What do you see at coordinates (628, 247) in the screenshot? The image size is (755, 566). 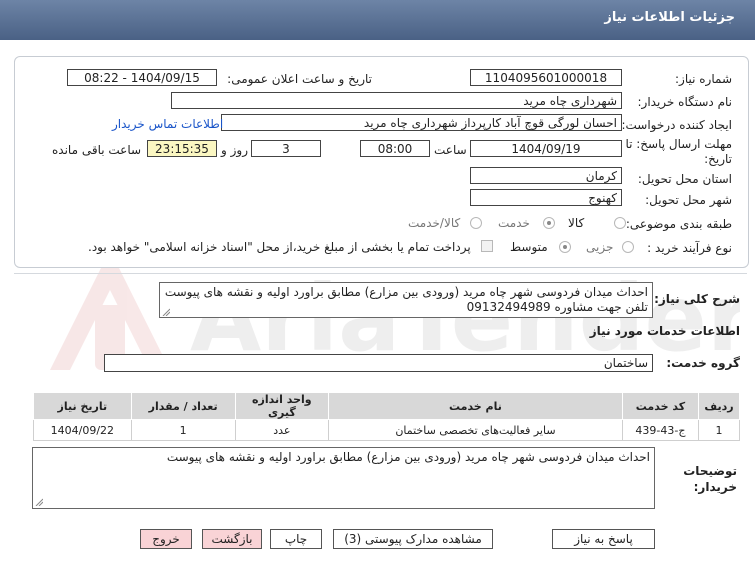 I see `process-radio-minor` at bounding box center [628, 247].